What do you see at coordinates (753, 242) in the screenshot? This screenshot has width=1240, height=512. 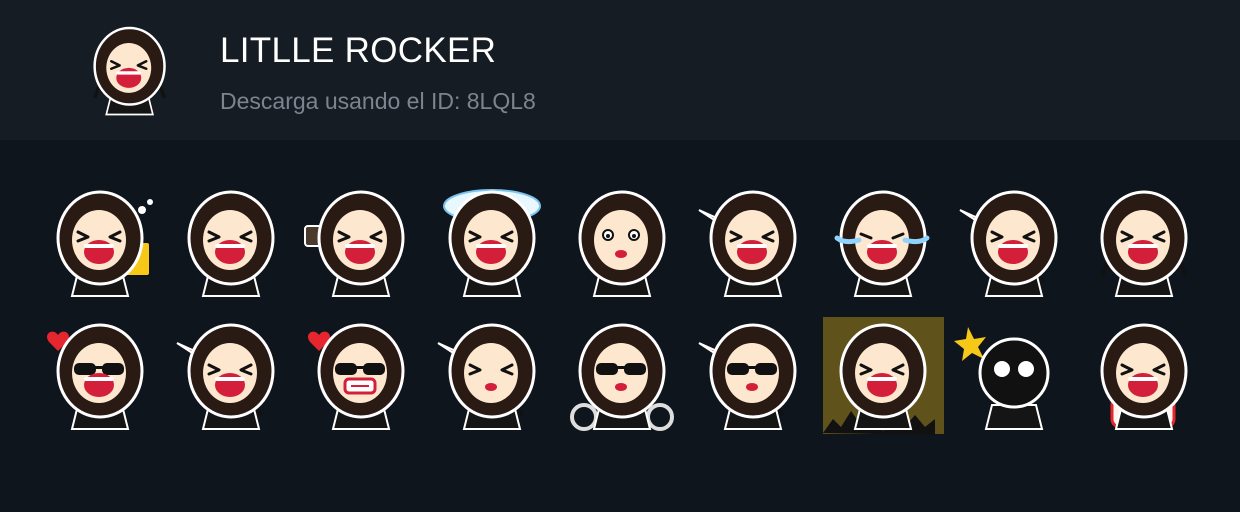 I see `sticker-guitar-red` at bounding box center [753, 242].